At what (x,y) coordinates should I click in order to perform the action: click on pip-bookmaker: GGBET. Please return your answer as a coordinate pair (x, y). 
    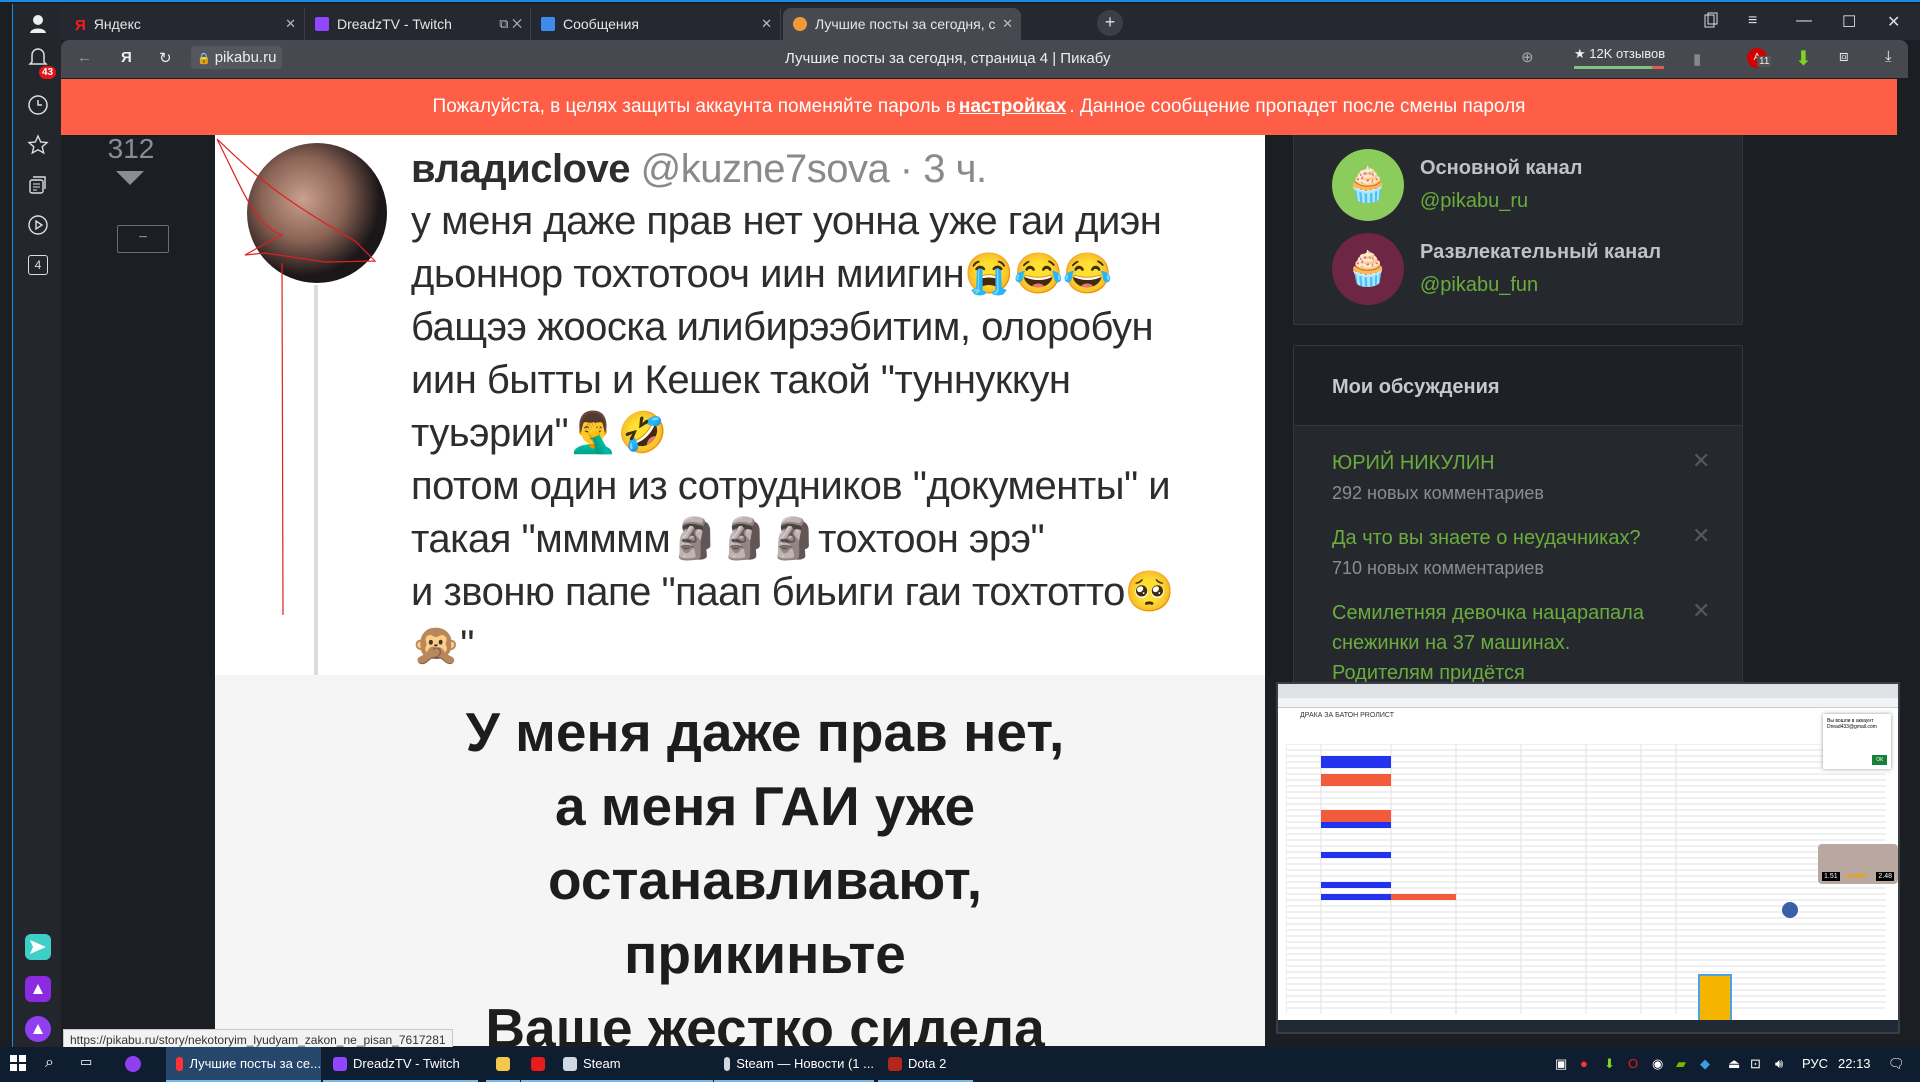
    Looking at the image, I should click on (1857, 877).